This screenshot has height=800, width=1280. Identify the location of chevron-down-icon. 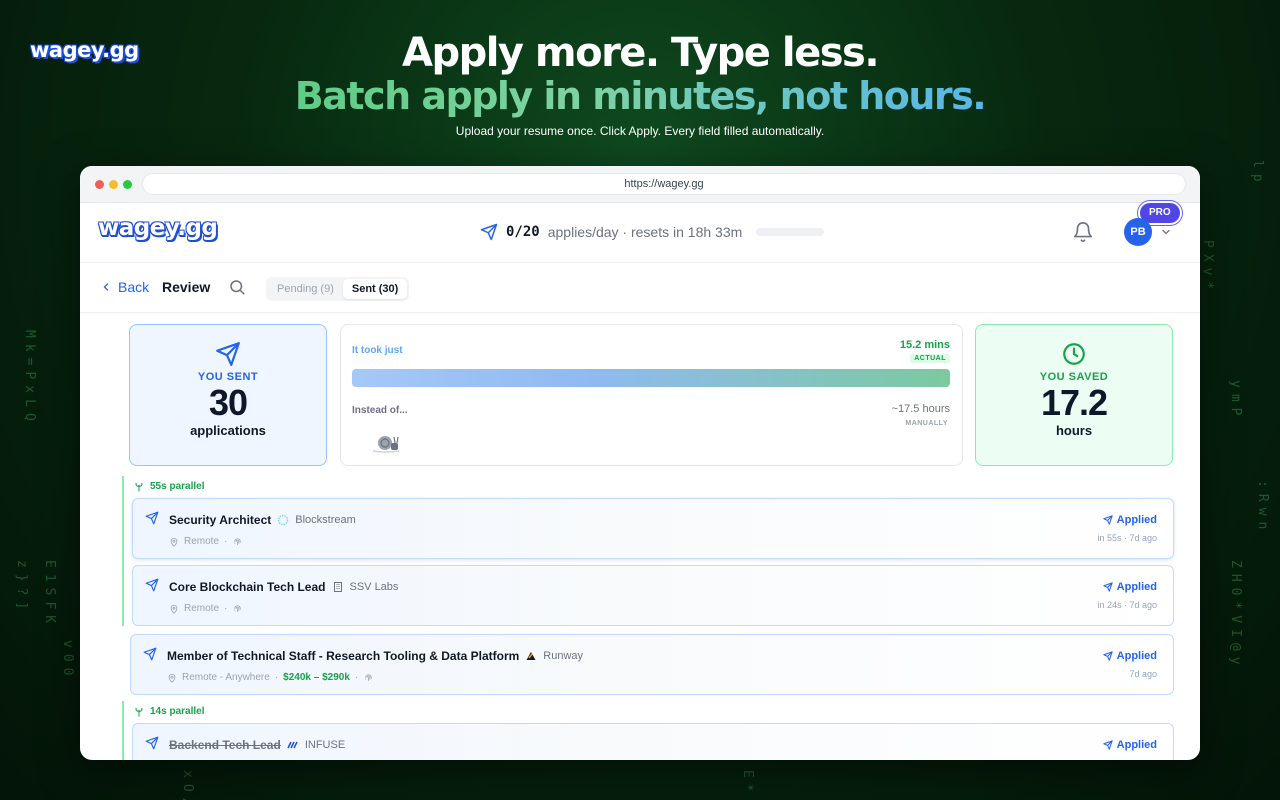
(1166, 232).